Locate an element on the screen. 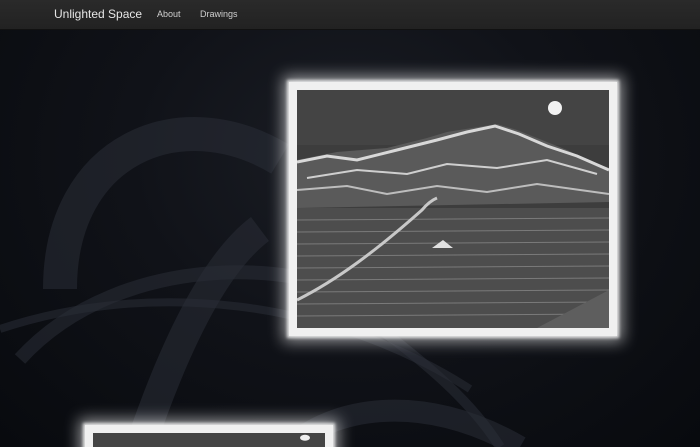  nav-link-drawings: Drawings is located at coordinates (219, 14).